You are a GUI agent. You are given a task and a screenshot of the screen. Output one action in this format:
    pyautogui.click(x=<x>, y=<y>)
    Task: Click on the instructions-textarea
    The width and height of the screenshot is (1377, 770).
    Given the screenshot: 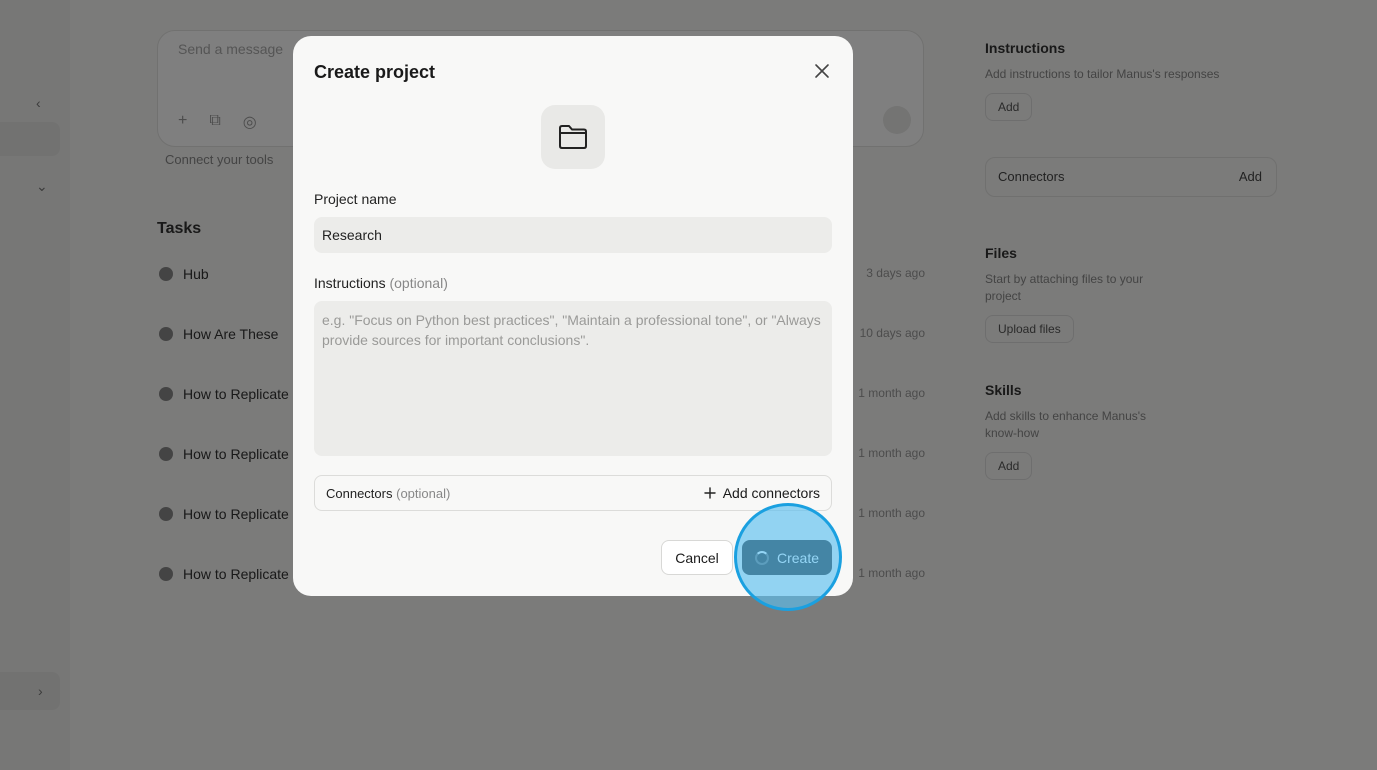 What is the action you would take?
    pyautogui.click(x=573, y=378)
    